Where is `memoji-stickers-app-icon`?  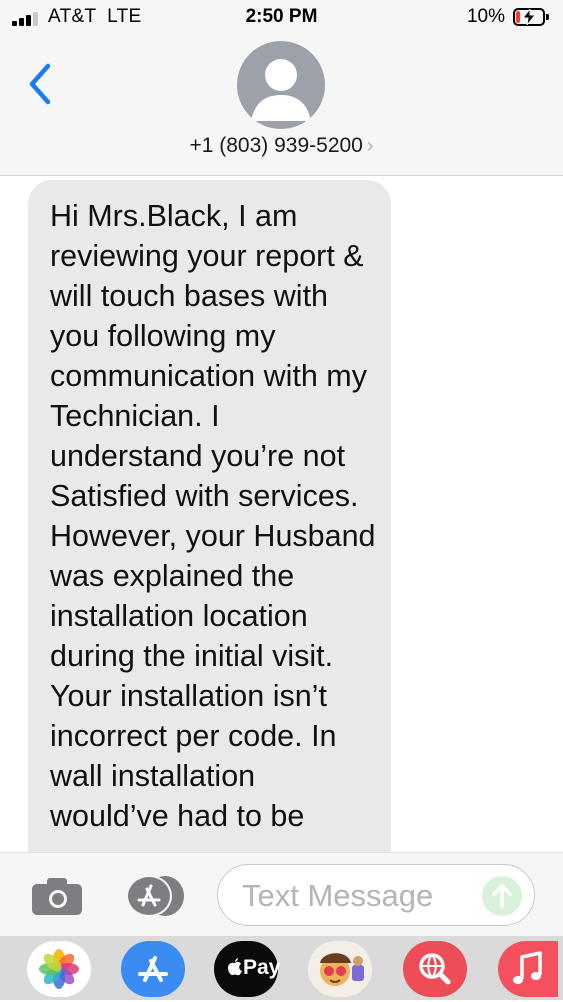
memoji-stickers-app-icon is located at coordinates (340, 969).